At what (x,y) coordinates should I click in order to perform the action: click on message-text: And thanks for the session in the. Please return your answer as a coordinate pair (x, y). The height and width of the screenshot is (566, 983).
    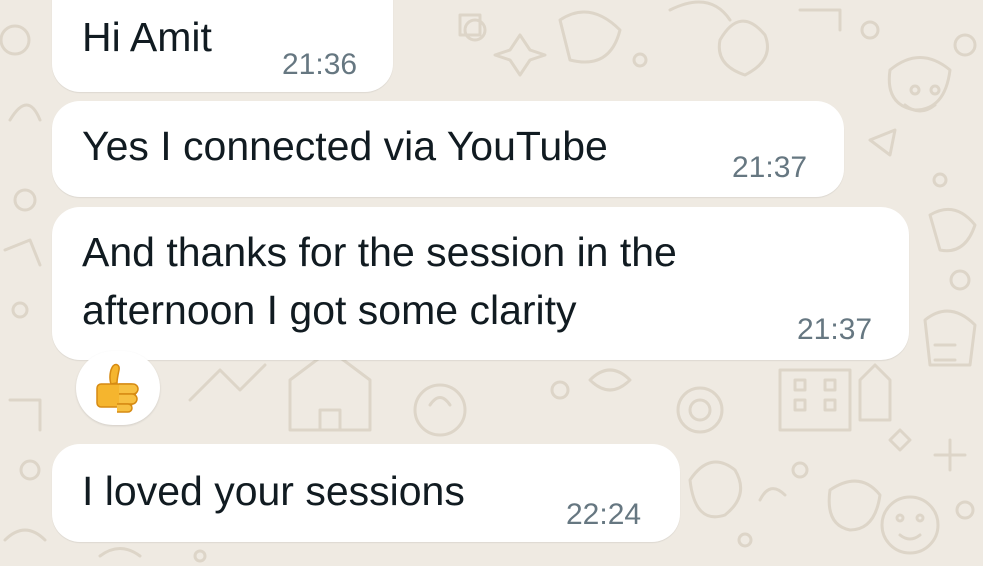
    Looking at the image, I should click on (379, 252).